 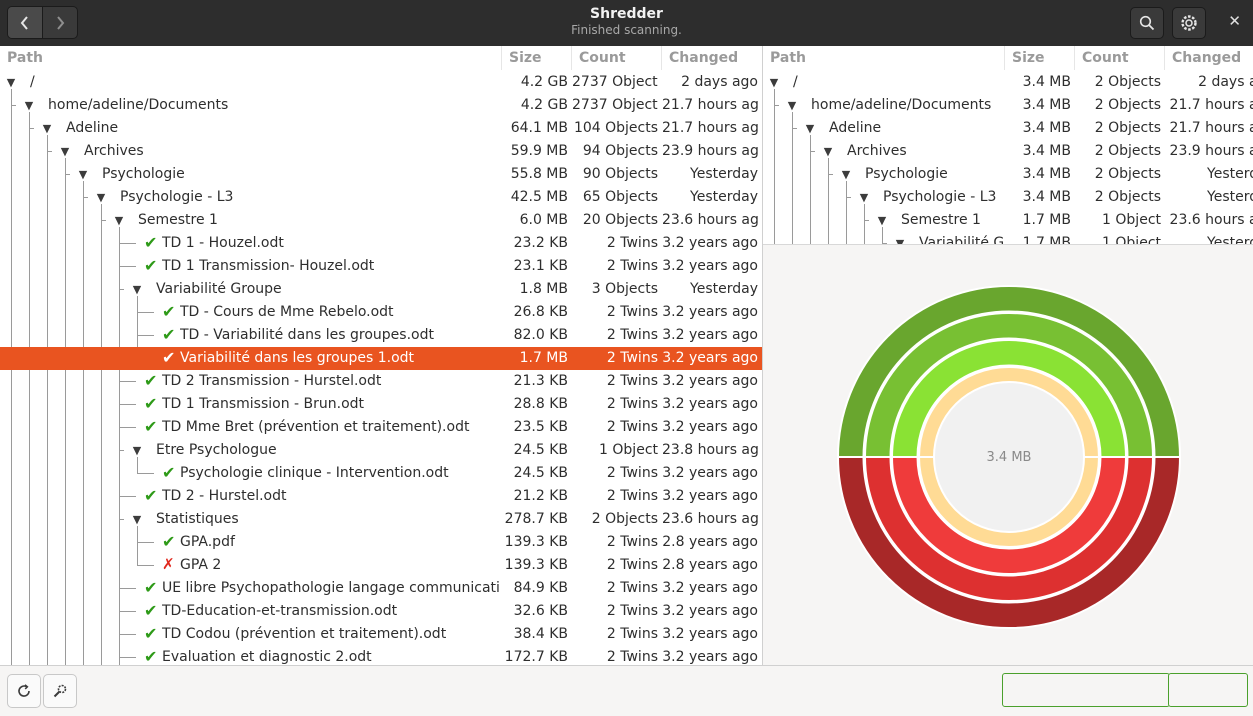 What do you see at coordinates (280, 611) in the screenshot?
I see `path-cell: TD-Education-et-transmission.odt` at bounding box center [280, 611].